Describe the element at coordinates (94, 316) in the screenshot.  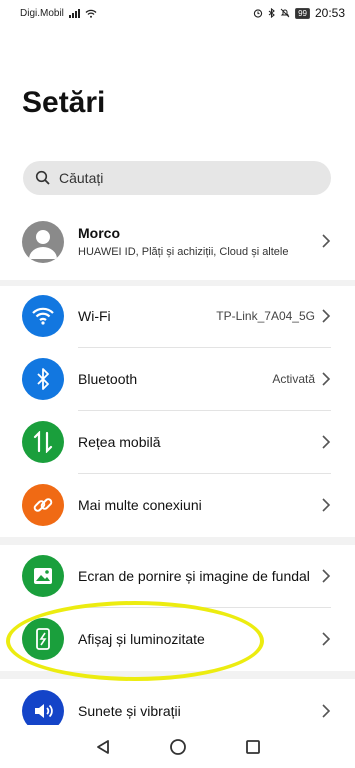
I see `settings-item-label: Wi-Fi` at that location.